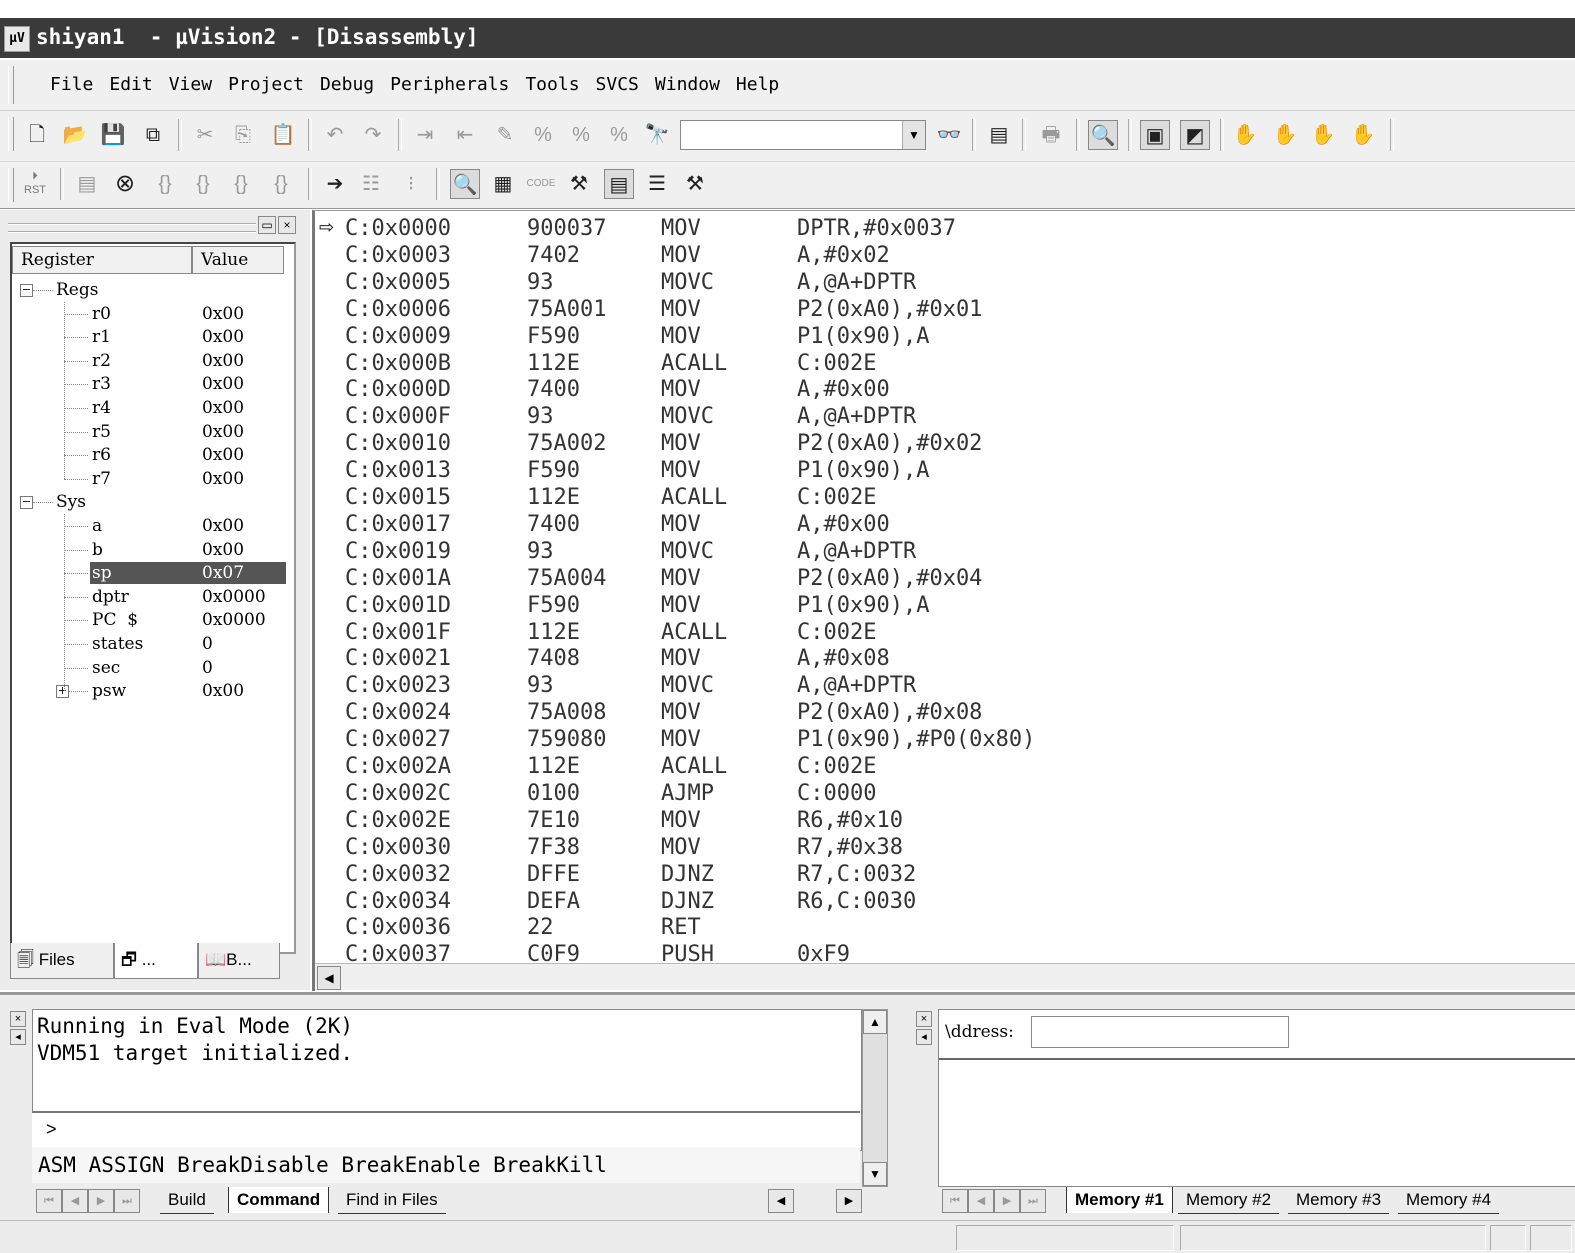  What do you see at coordinates (153, 691) in the screenshot?
I see `register-row: + psw 0x00` at bounding box center [153, 691].